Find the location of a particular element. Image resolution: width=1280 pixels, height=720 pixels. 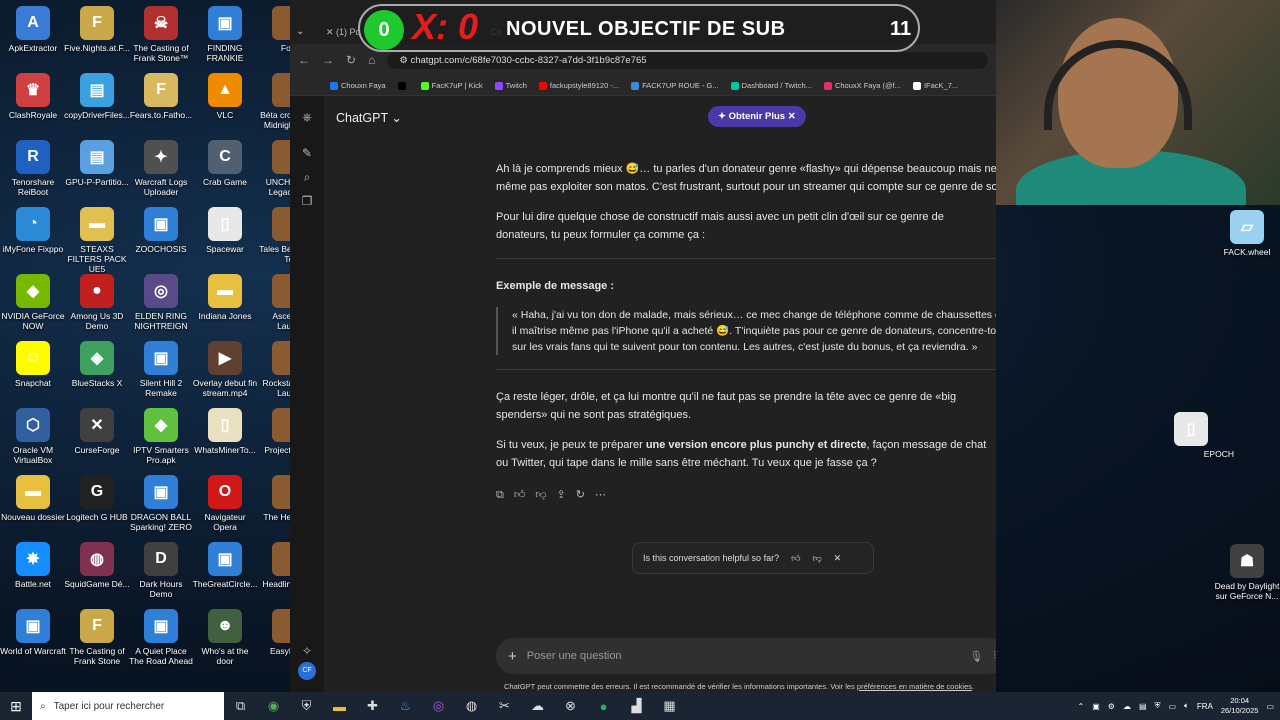

desktop-icon: ◔ iMyFone Fixppo is located at coordinates (33, 230).